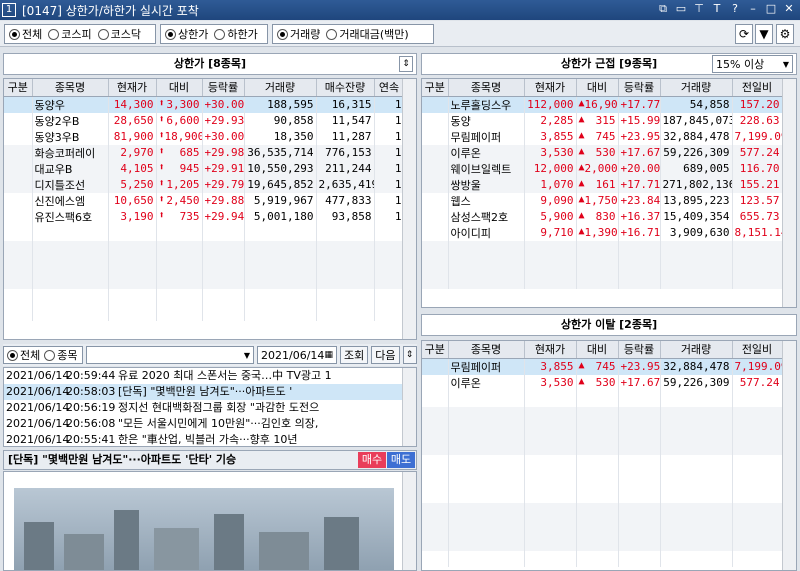 The width and height of the screenshot is (800, 571). Describe the element at coordinates (699, 9) in the screenshot. I see `pin-icon: ⊤` at that location.